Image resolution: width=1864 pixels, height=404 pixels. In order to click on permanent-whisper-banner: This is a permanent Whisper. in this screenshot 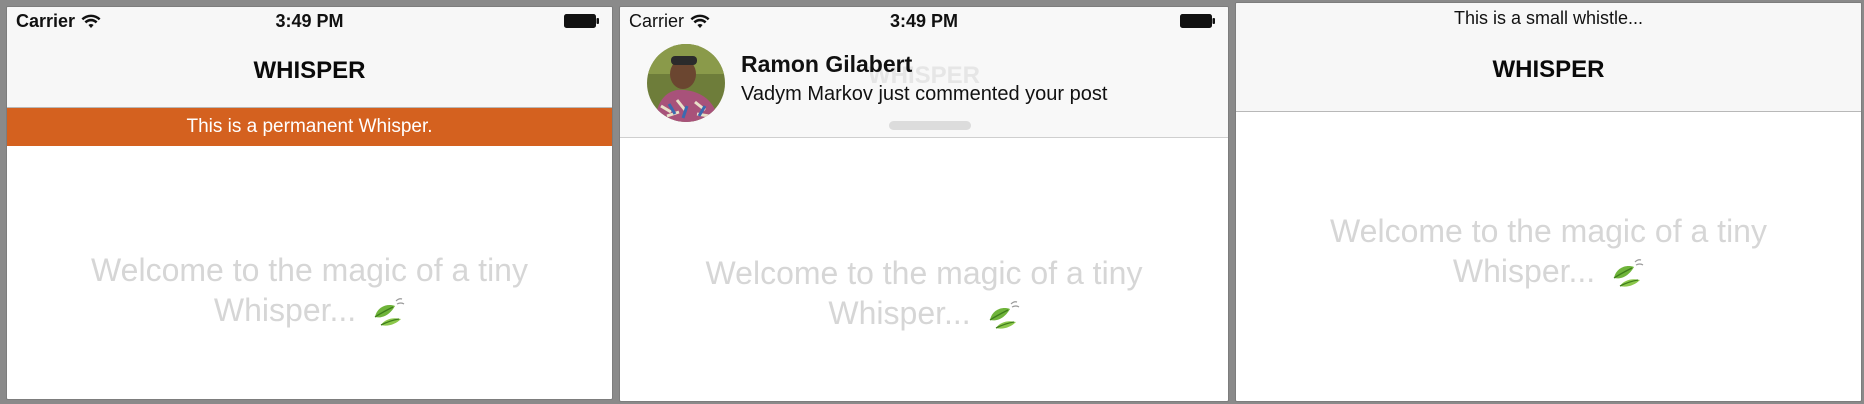, I will do `click(309, 127)`.